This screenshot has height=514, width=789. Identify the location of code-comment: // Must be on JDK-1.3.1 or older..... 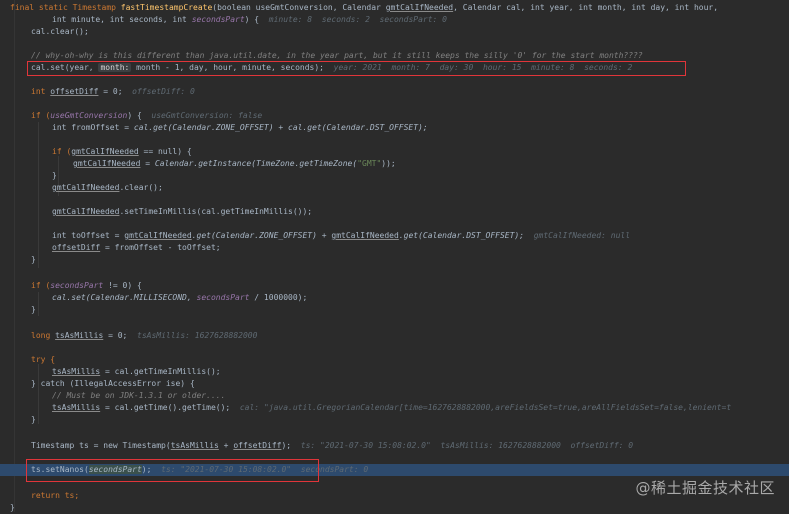
(139, 395).